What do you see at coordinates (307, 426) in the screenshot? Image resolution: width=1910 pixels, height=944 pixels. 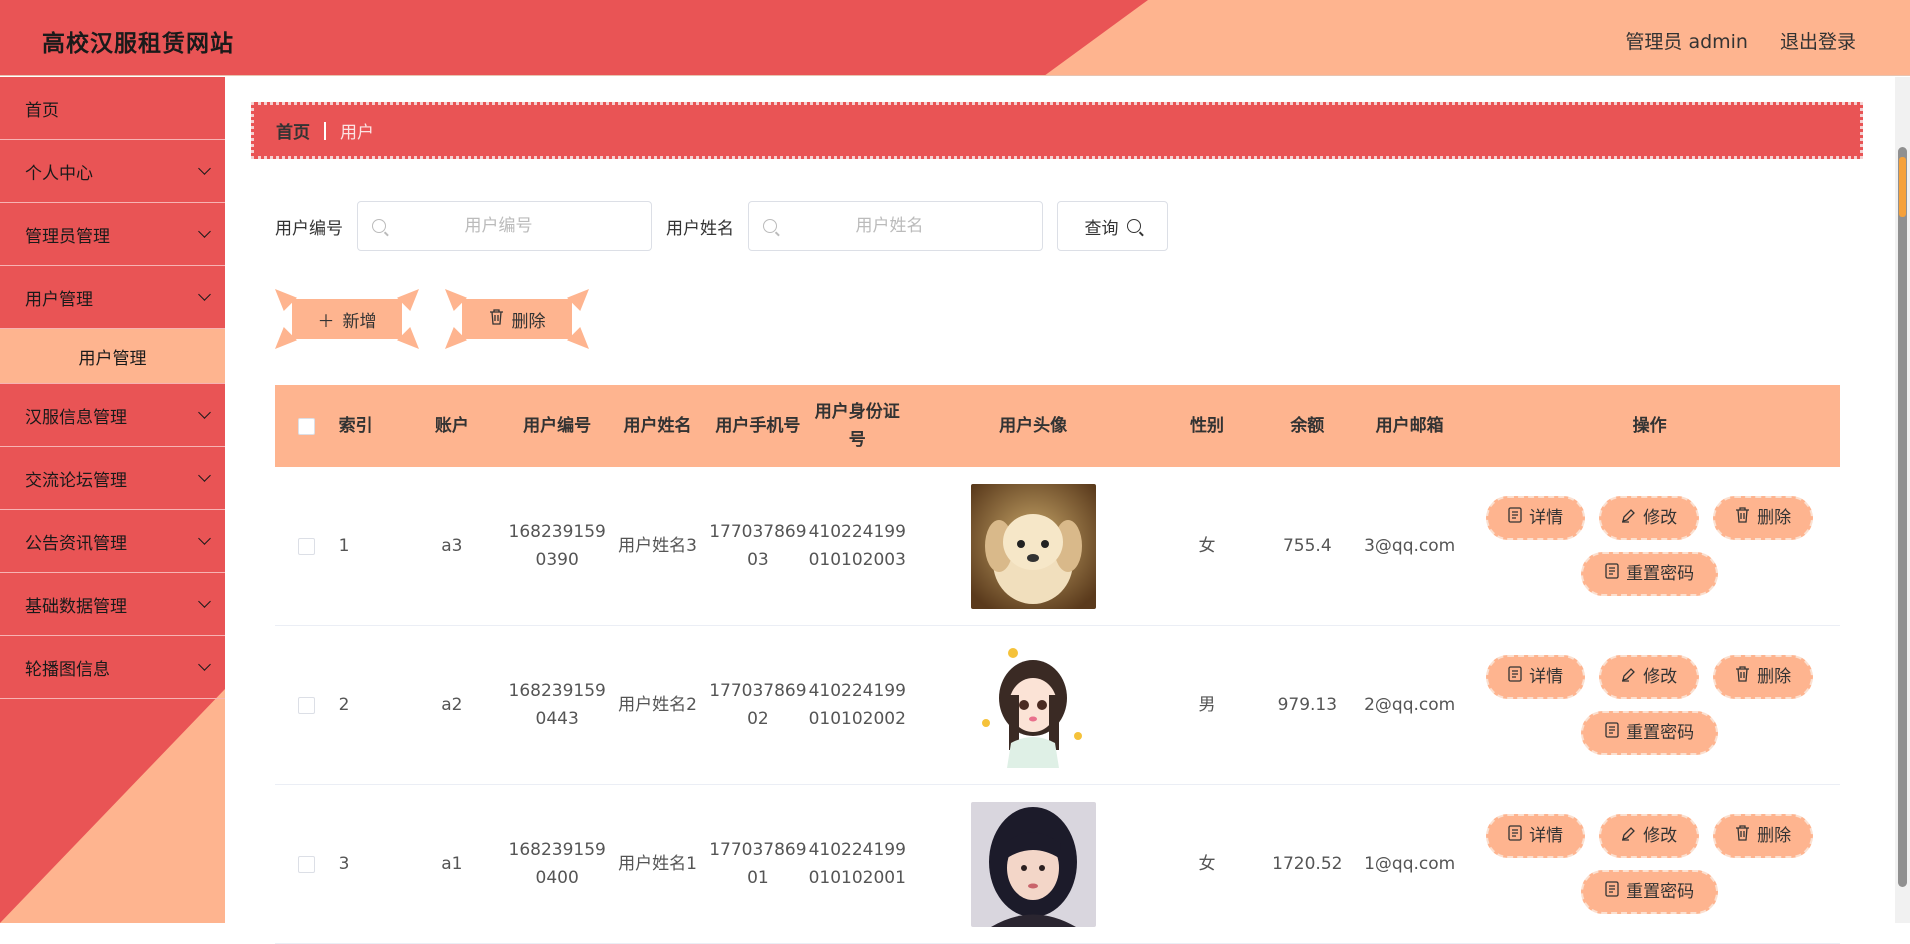 I see `select-all-checkbox` at bounding box center [307, 426].